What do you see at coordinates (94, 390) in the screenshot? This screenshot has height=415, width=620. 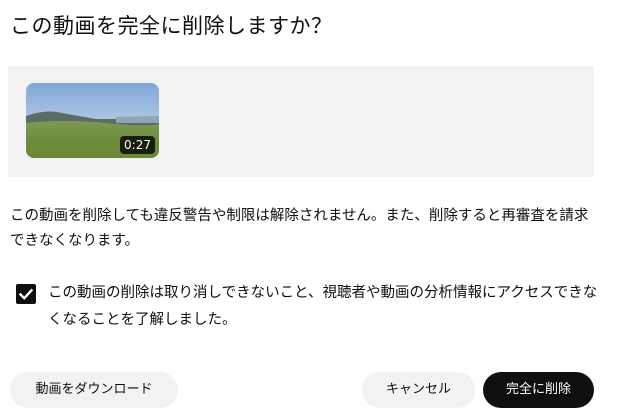 I see `download-video-button: 動画をダウンロード` at bounding box center [94, 390].